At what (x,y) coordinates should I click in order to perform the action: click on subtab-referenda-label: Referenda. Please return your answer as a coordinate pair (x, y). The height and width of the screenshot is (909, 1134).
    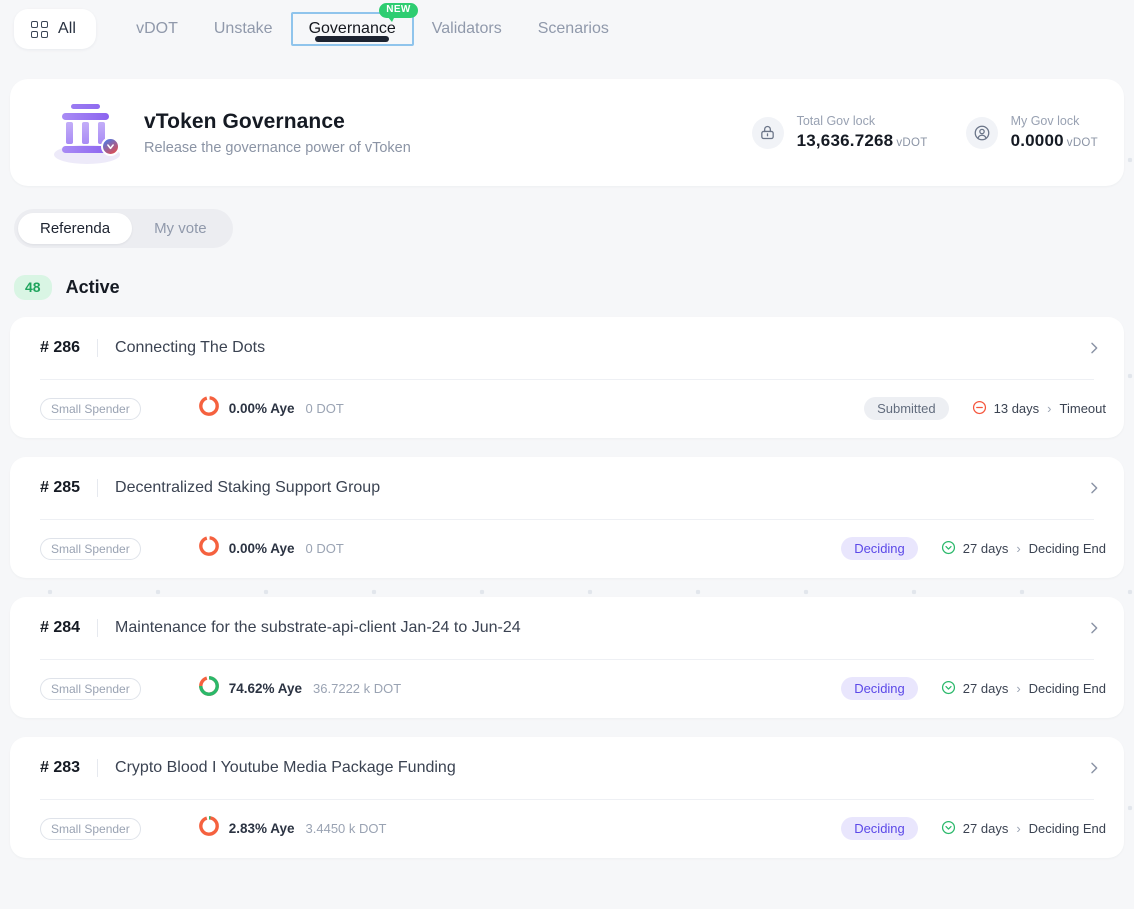
    Looking at the image, I should click on (75, 228).